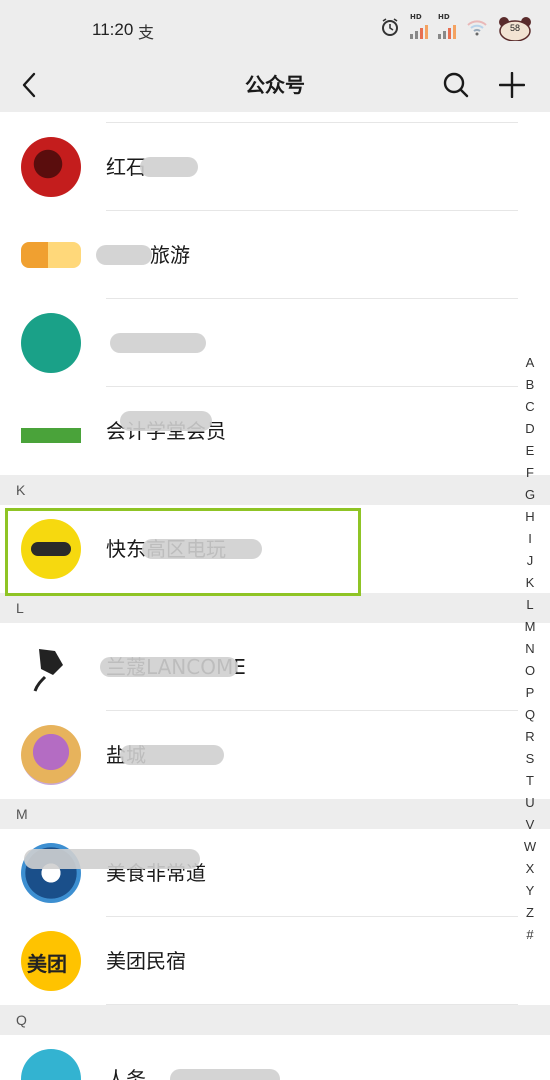 Image resolution: width=550 pixels, height=1080 pixels. I want to click on status-time: 11:20, so click(113, 29).